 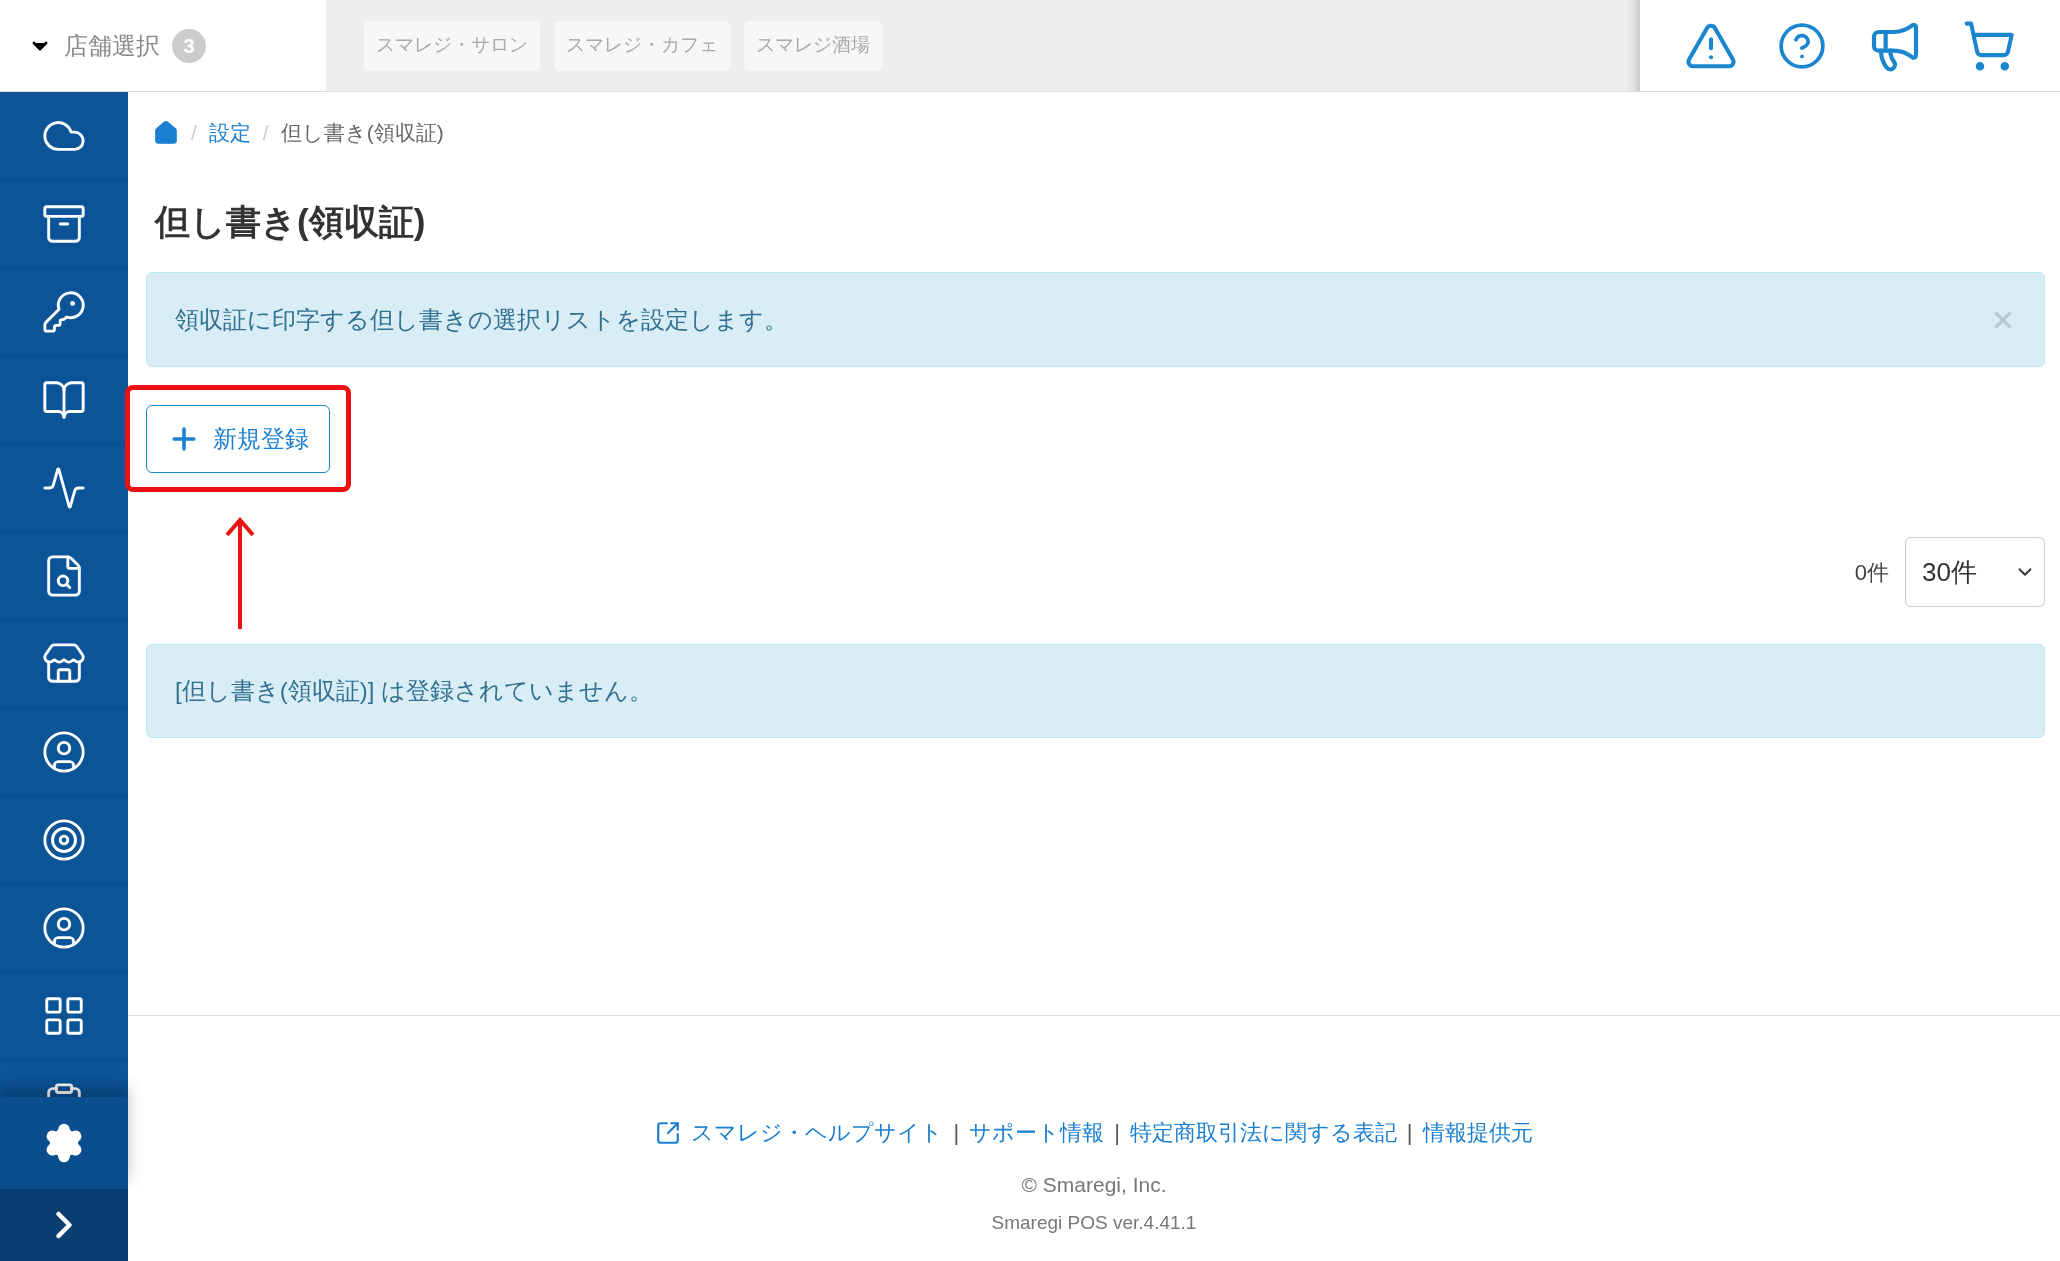 I want to click on total-count: 0件, so click(x=1871, y=572).